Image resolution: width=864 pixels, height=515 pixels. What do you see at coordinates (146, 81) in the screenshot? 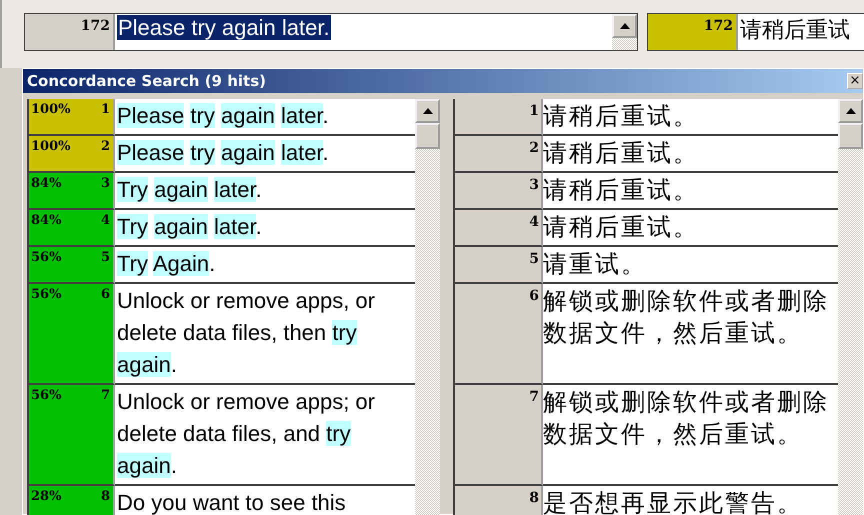
I see `dialog-title: Concordance Search (9 hits)` at bounding box center [146, 81].